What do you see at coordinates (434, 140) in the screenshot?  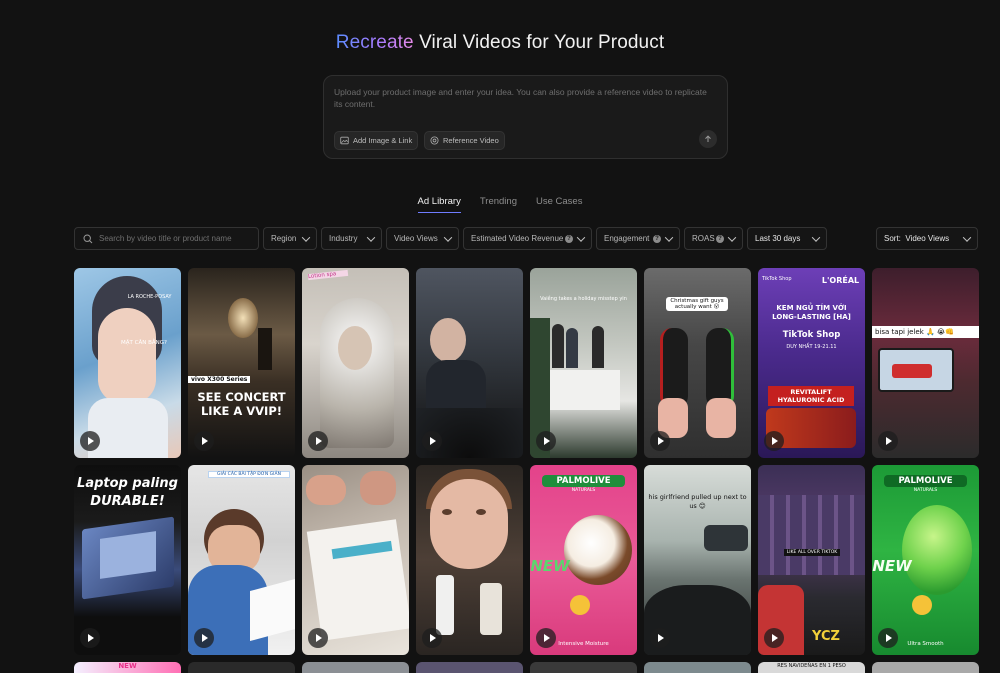 I see `at-icon` at bounding box center [434, 140].